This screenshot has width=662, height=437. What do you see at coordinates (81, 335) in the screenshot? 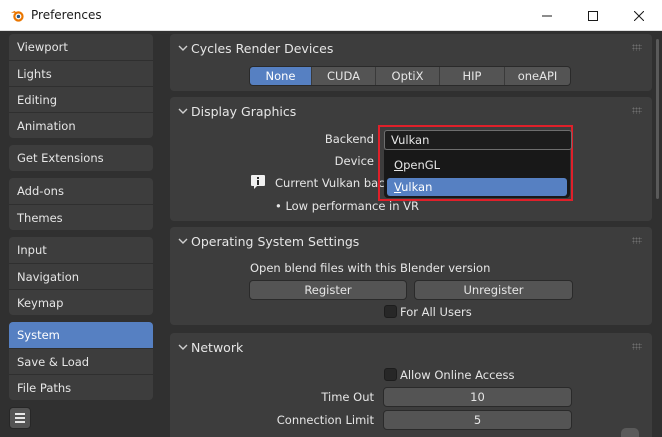
I see `sidebar-item-system: System` at bounding box center [81, 335].